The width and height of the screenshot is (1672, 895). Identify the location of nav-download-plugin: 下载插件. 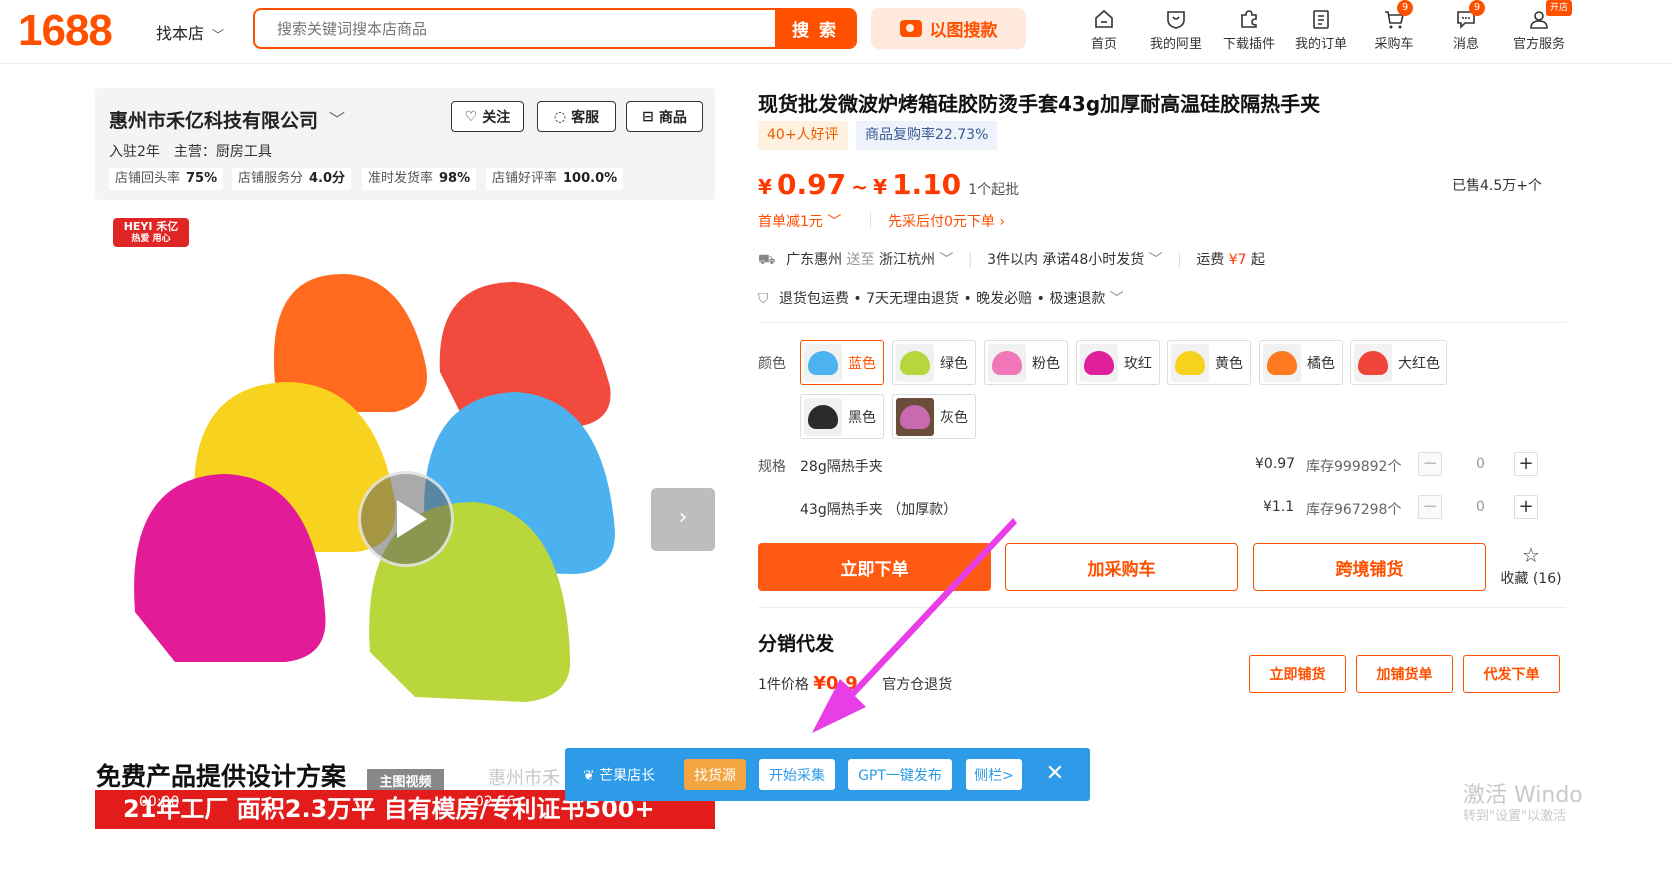
(1249, 31).